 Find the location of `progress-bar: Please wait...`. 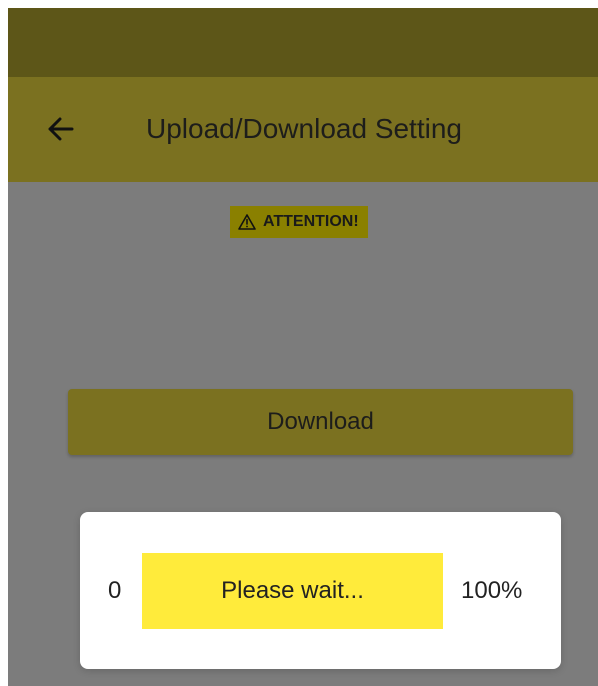

progress-bar: Please wait... is located at coordinates (292, 591).